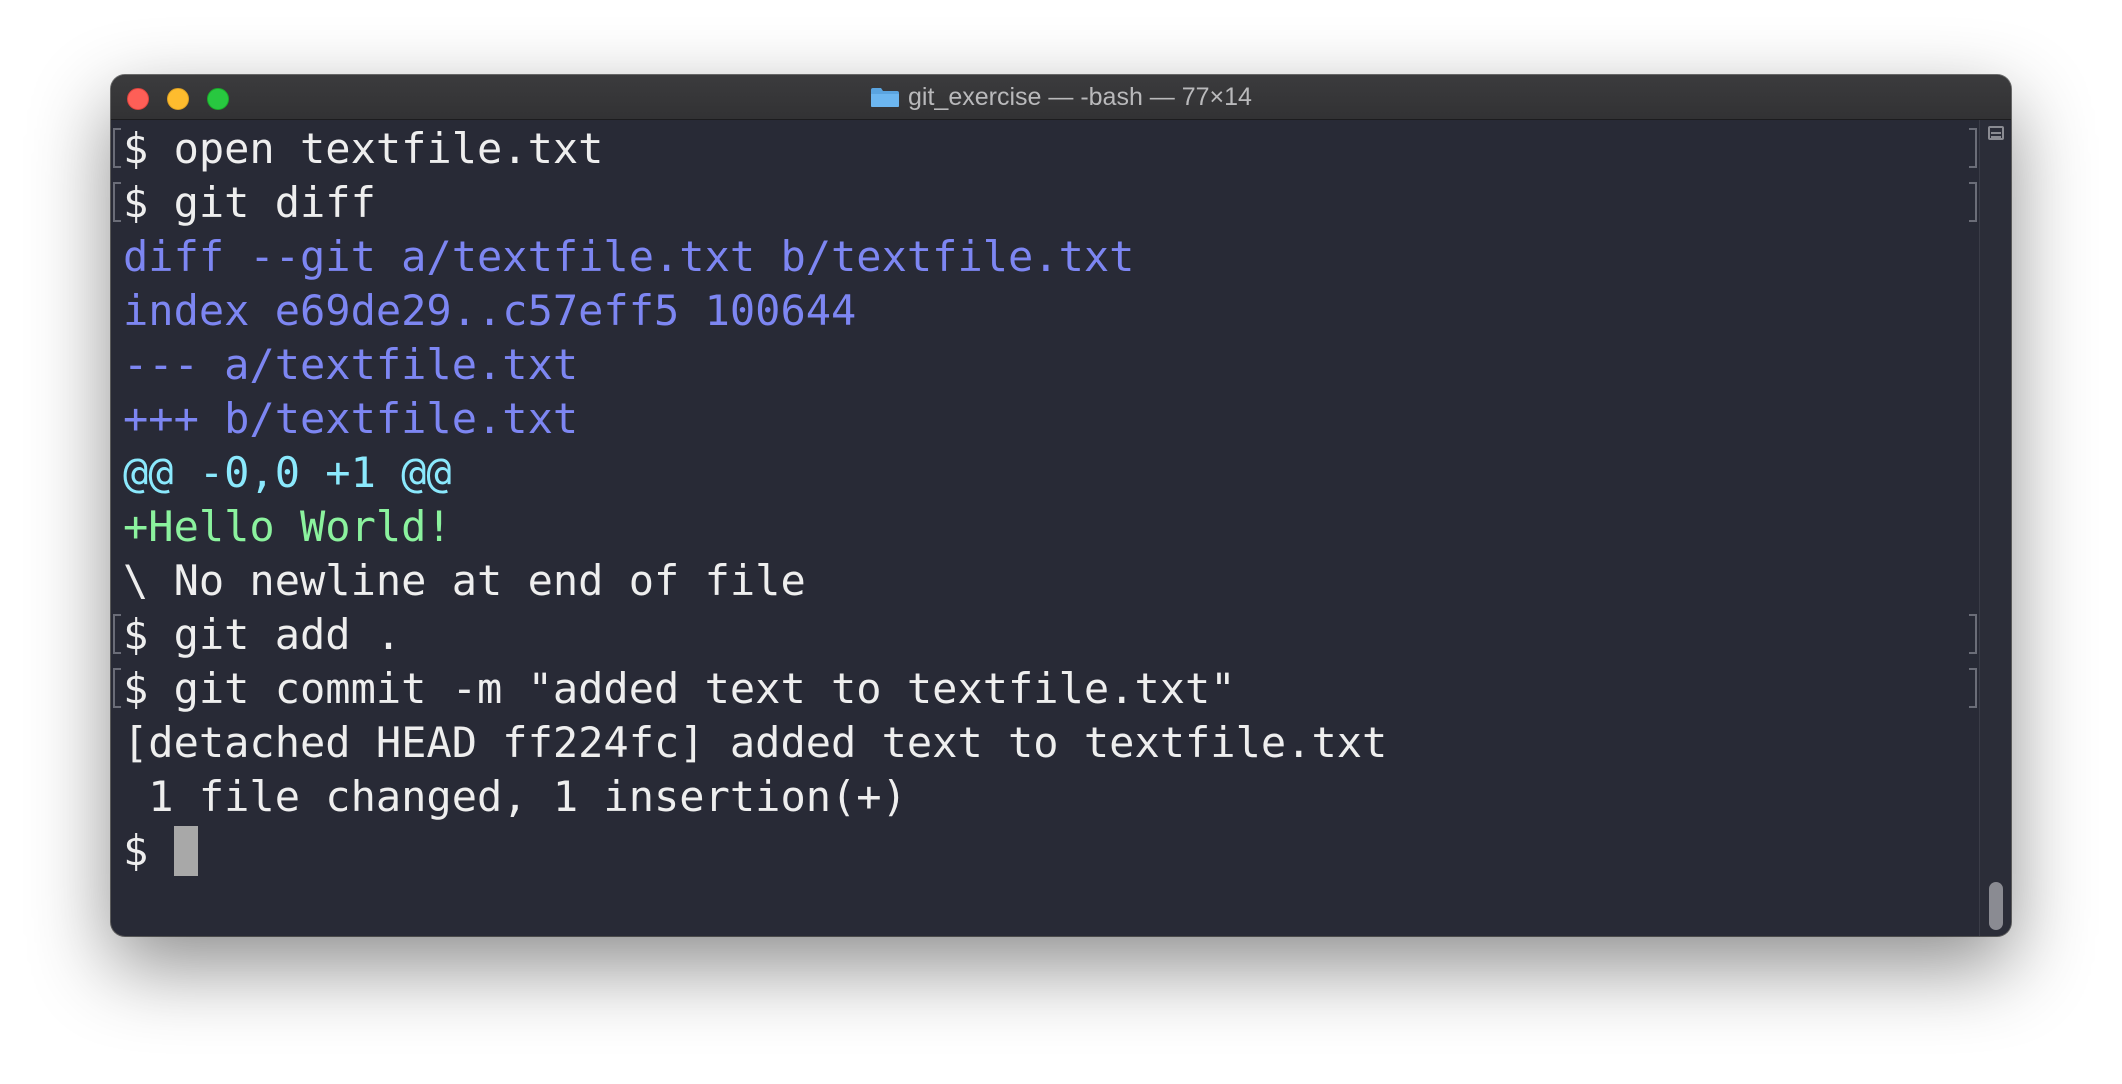 The width and height of the screenshot is (2122, 1084). Describe the element at coordinates (1080, 96) in the screenshot. I see `window-title: git_exercise — -bash — 77×14` at that location.